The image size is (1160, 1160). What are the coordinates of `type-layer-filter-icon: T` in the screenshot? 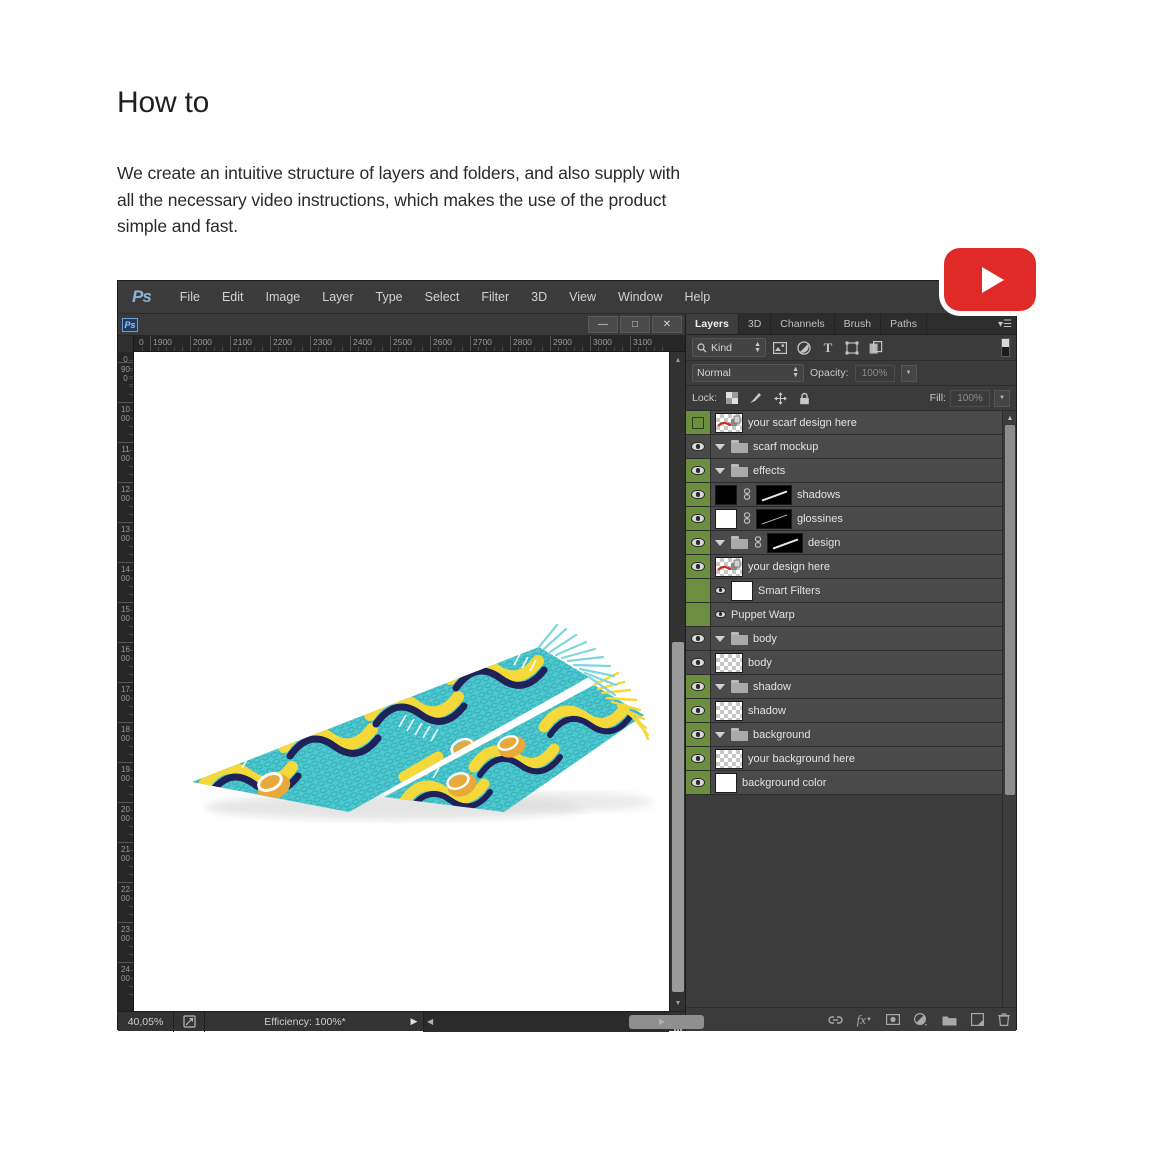 It's located at (828, 348).